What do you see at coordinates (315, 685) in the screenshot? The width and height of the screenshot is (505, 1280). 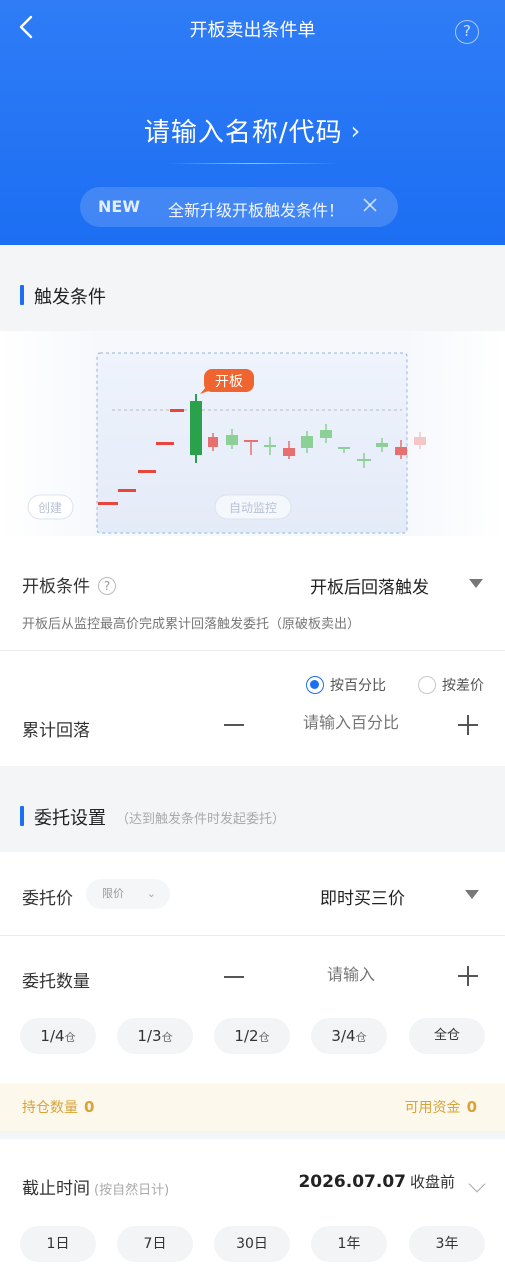 I see `radio-checked-icon` at bounding box center [315, 685].